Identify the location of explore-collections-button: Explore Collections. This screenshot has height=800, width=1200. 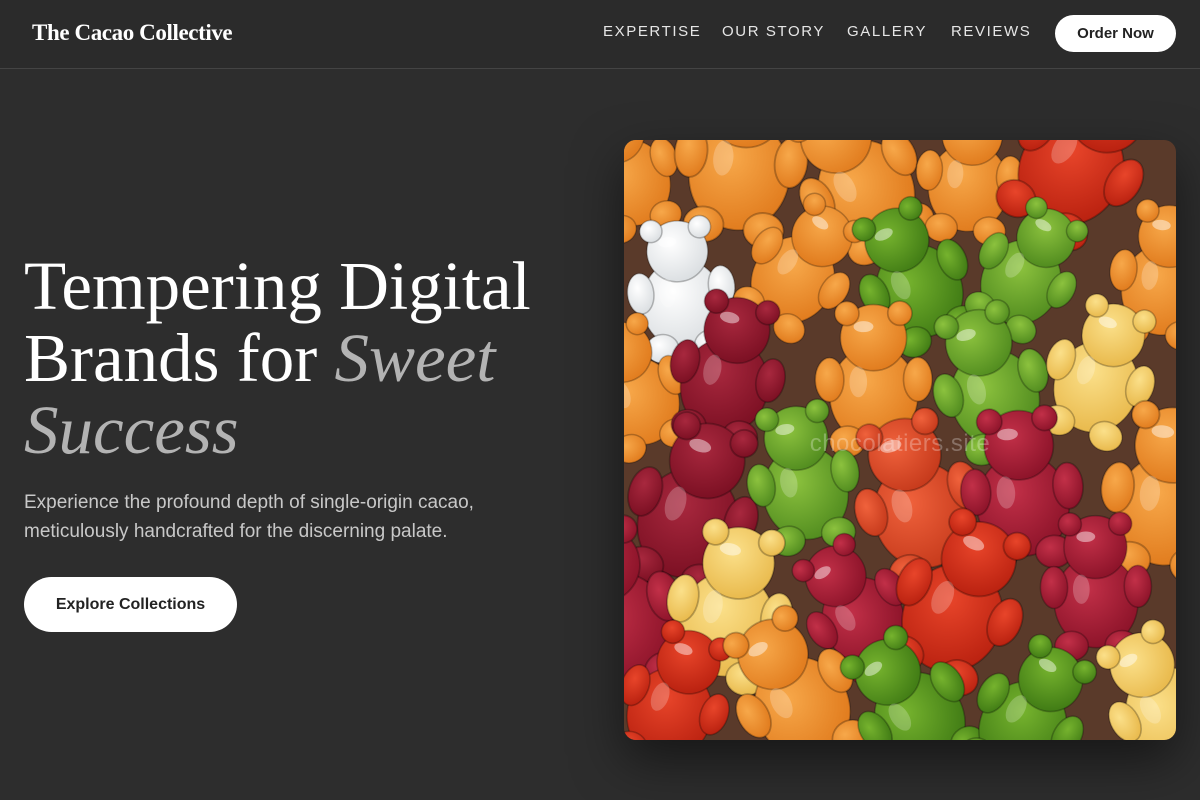
(130, 604).